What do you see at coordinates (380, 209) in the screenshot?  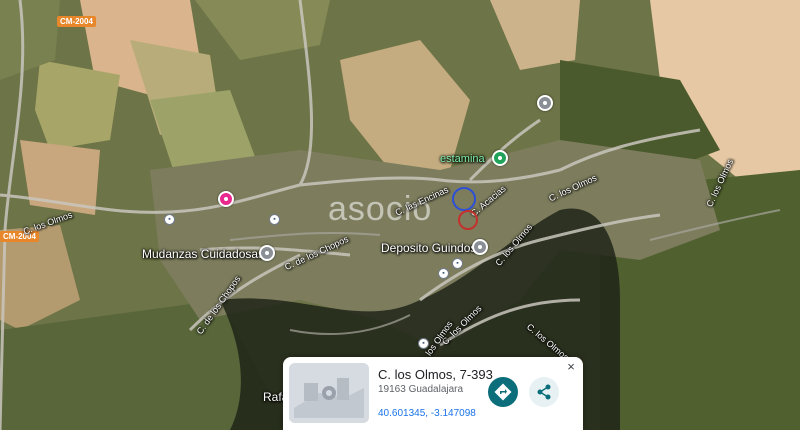 I see `watermark-text: asocio` at bounding box center [380, 209].